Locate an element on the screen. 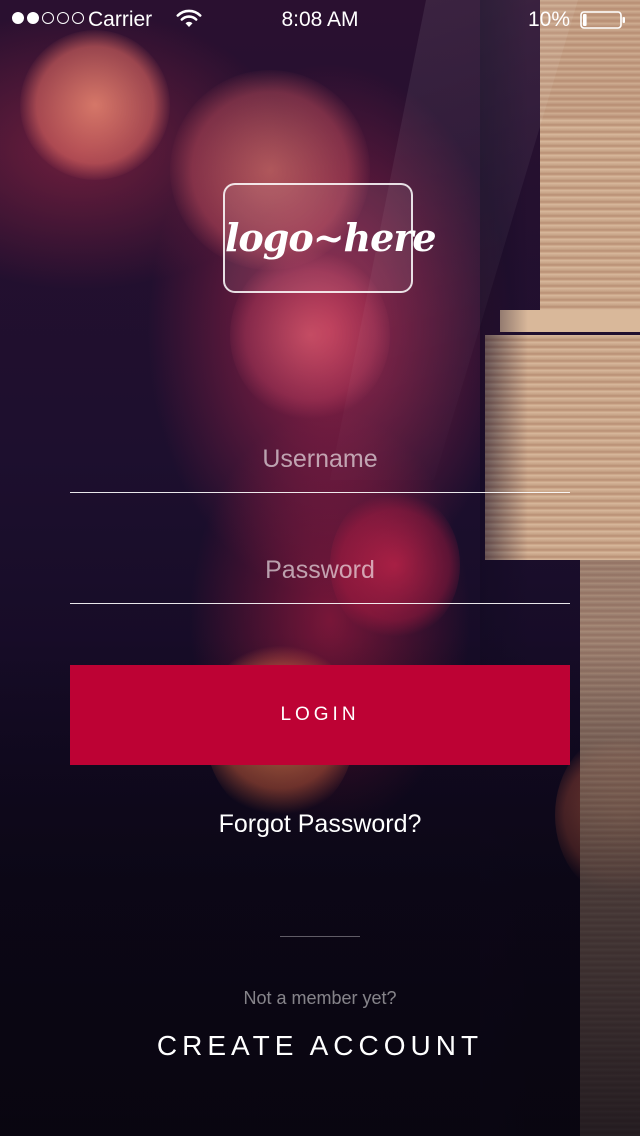 The image size is (640, 1136). username-field-container is located at coordinates (320, 463).